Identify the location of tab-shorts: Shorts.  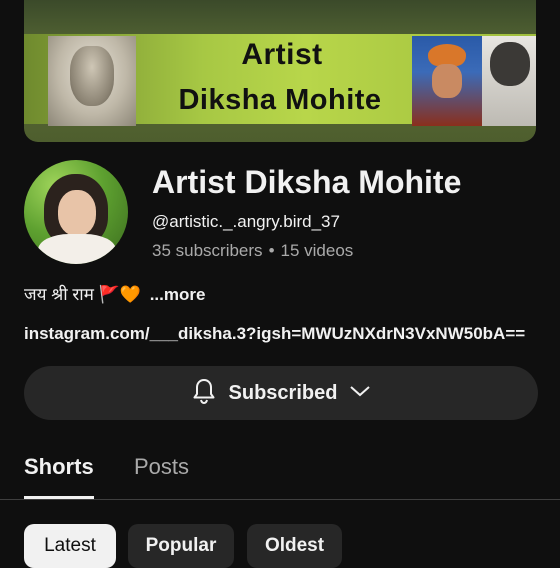
(59, 467).